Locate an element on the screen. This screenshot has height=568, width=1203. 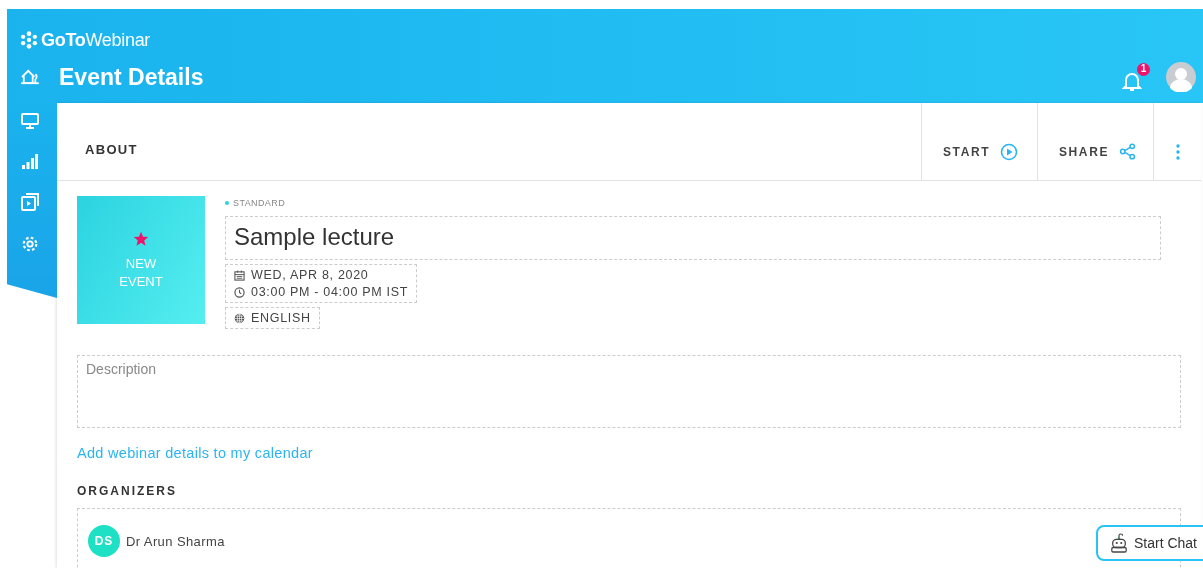
star-icon is located at coordinates (141, 239).